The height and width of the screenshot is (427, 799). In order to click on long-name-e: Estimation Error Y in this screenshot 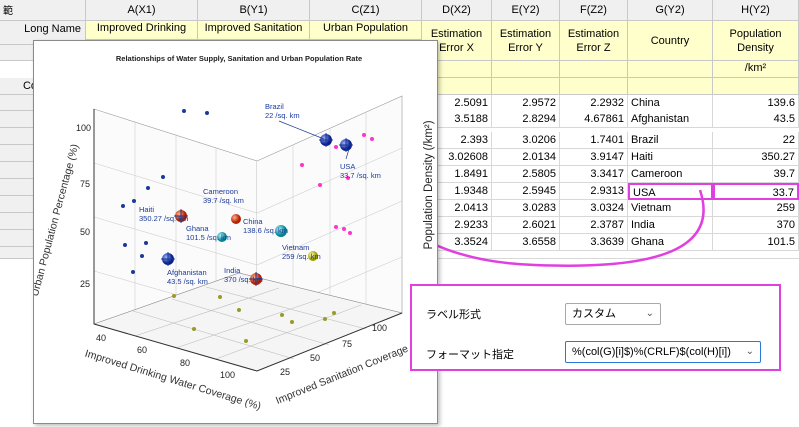, I will do `click(526, 41)`.